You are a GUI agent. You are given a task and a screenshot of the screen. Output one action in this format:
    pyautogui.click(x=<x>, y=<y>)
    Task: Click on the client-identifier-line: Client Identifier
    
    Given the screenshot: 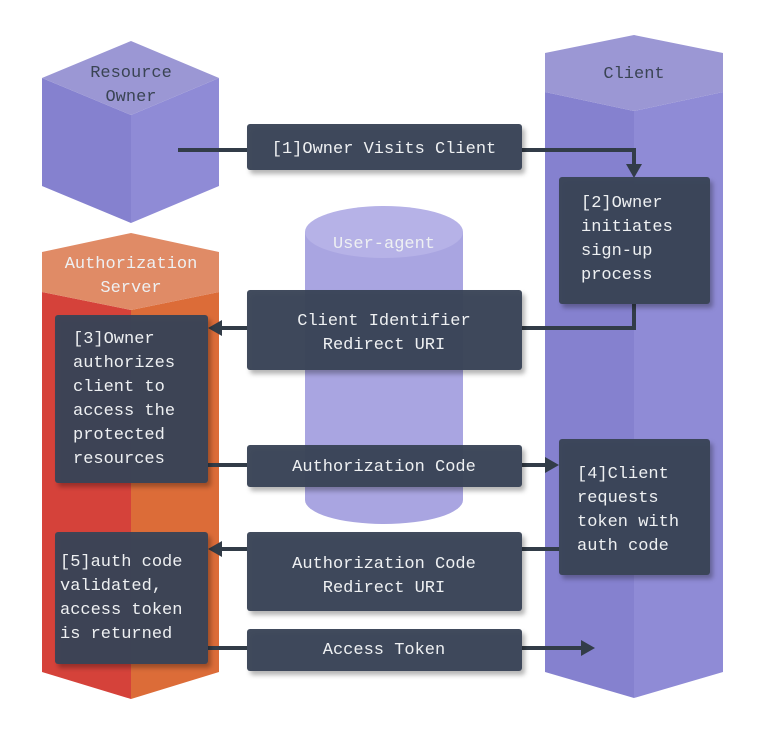 What is the action you would take?
    pyautogui.click(x=383, y=321)
    